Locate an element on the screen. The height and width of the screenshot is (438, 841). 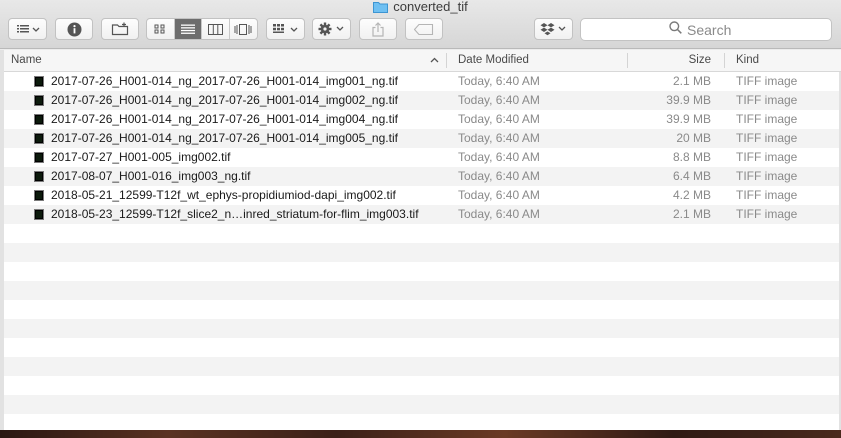
new-folder-icon is located at coordinates (120, 29).